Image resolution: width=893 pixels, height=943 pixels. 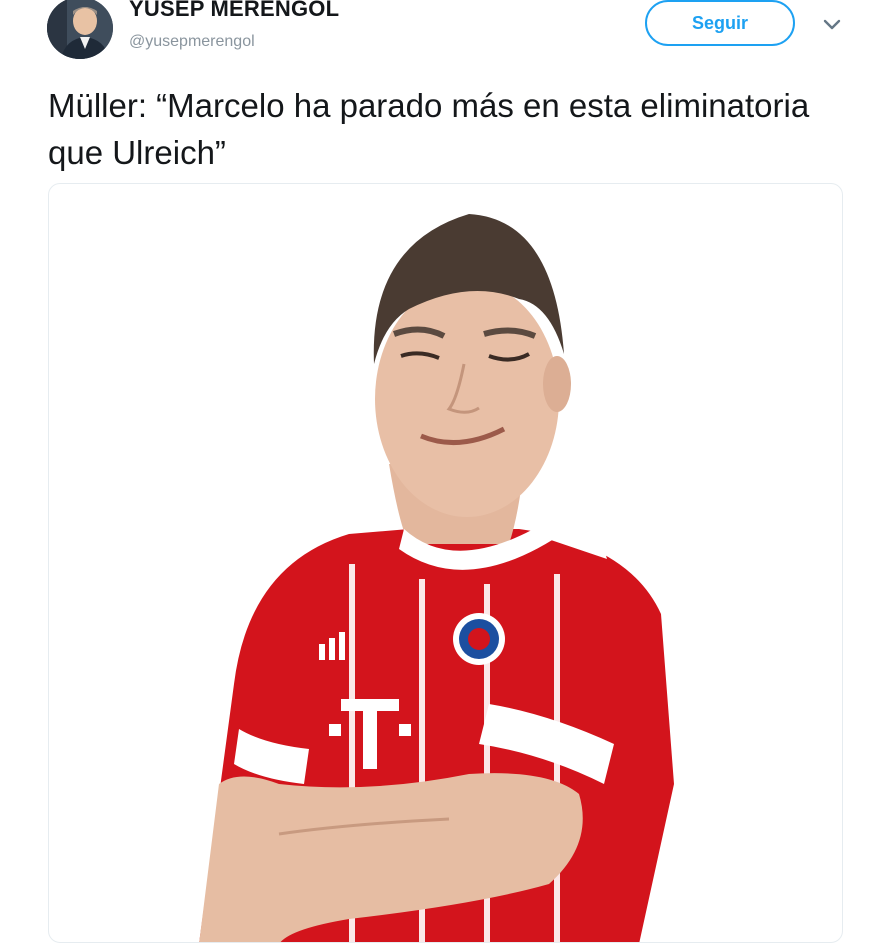 I want to click on author-handle: @yusepmerengol, so click(x=192, y=42).